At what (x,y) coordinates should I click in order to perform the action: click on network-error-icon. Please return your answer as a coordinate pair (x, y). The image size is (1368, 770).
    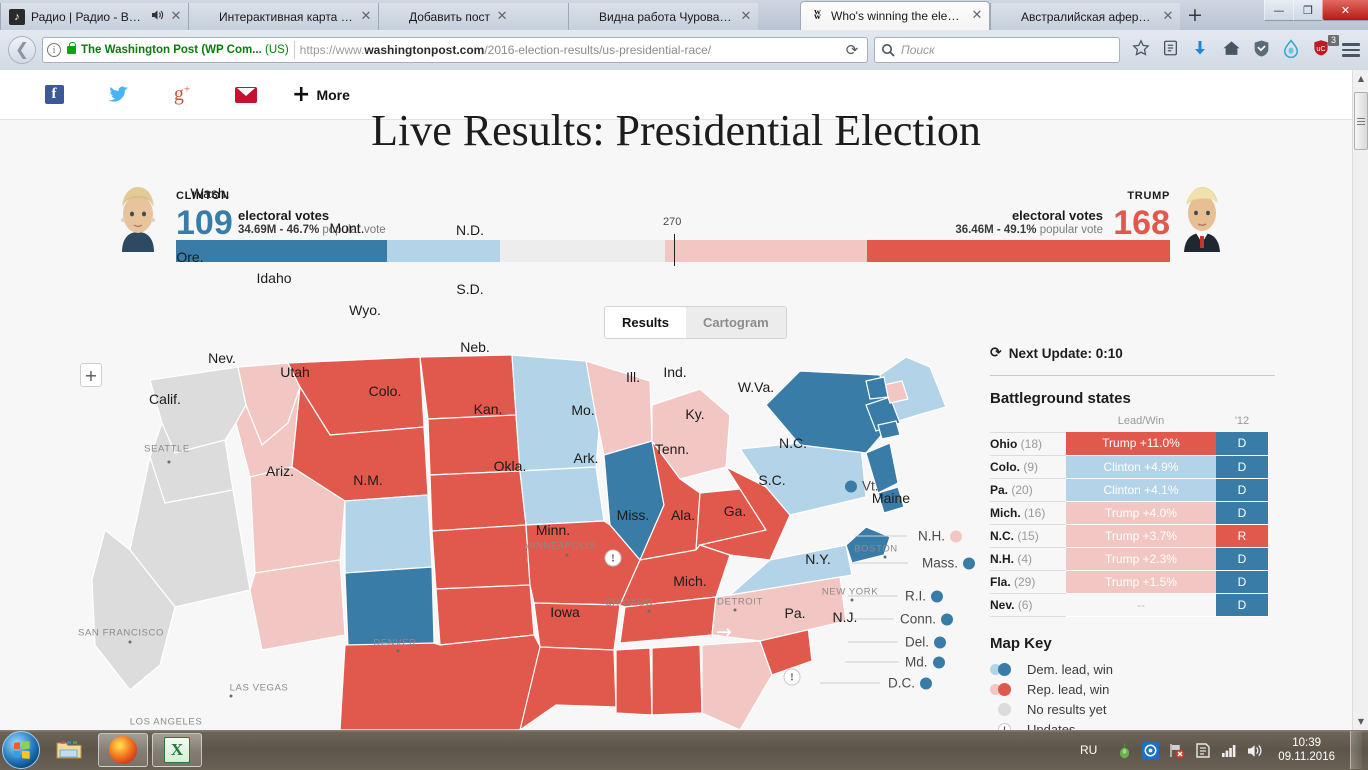
    Looking at the image, I should click on (1176, 750).